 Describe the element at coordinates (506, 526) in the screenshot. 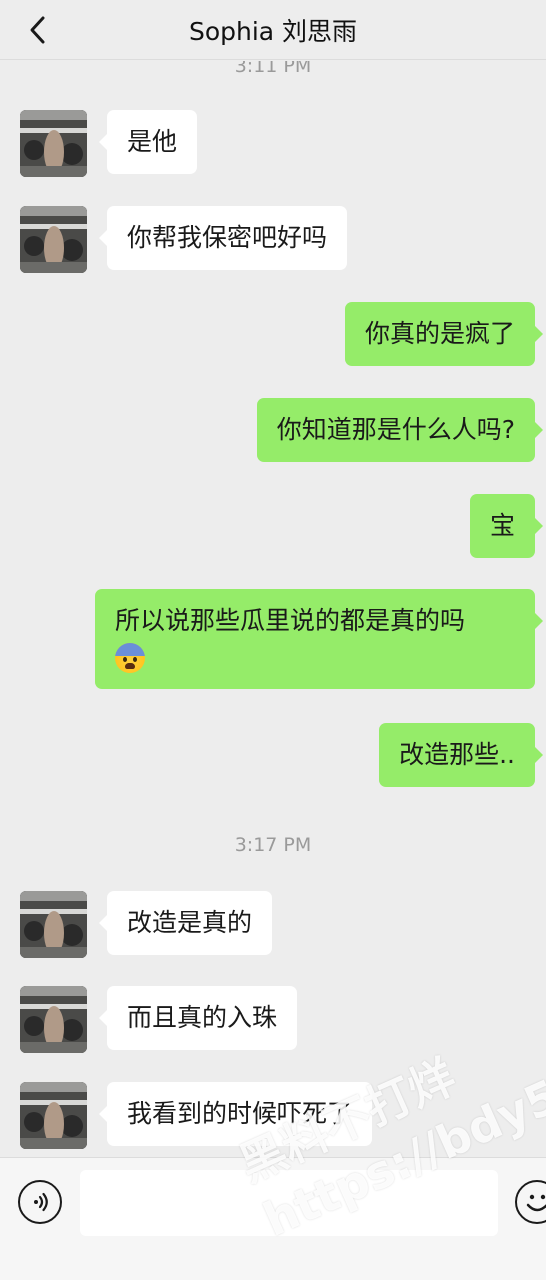

I see `outgoing-bubble: 宝` at that location.